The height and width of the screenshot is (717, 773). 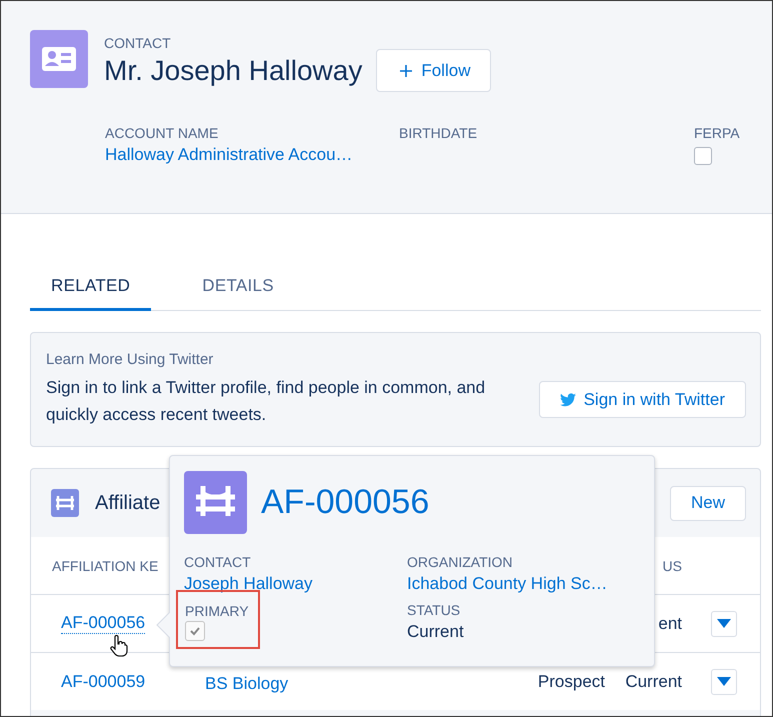 What do you see at coordinates (103, 682) in the screenshot?
I see `affiliation-link: AF-000059` at bounding box center [103, 682].